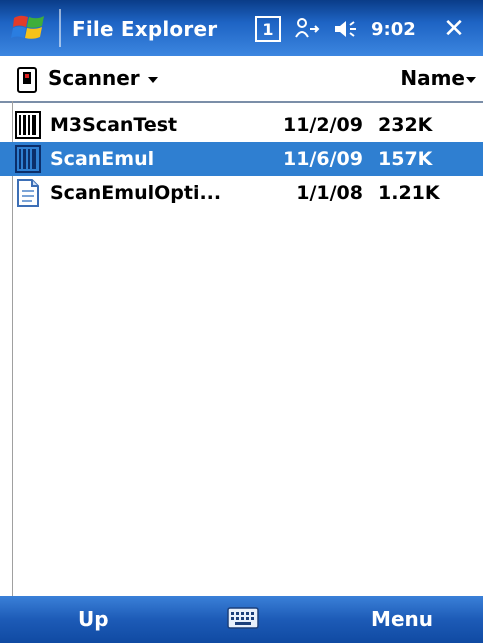 The width and height of the screenshot is (483, 643). I want to click on status-area: 1 9:02, so click(335, 29).